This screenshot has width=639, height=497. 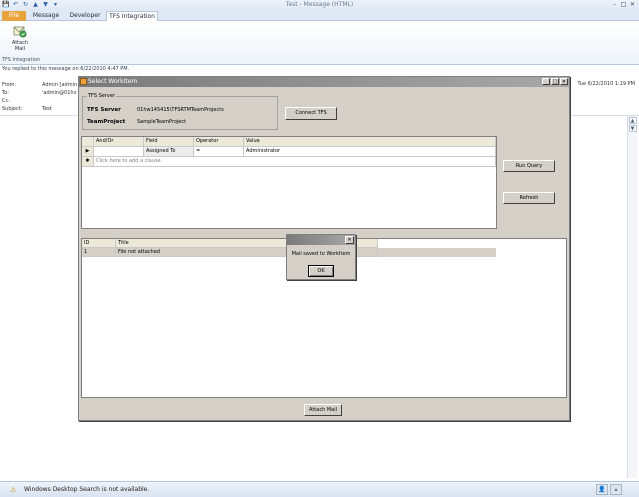 I want to click on tfs-server-value: 01hw145415\TFSRTMTeamProjects, so click(x=180, y=110).